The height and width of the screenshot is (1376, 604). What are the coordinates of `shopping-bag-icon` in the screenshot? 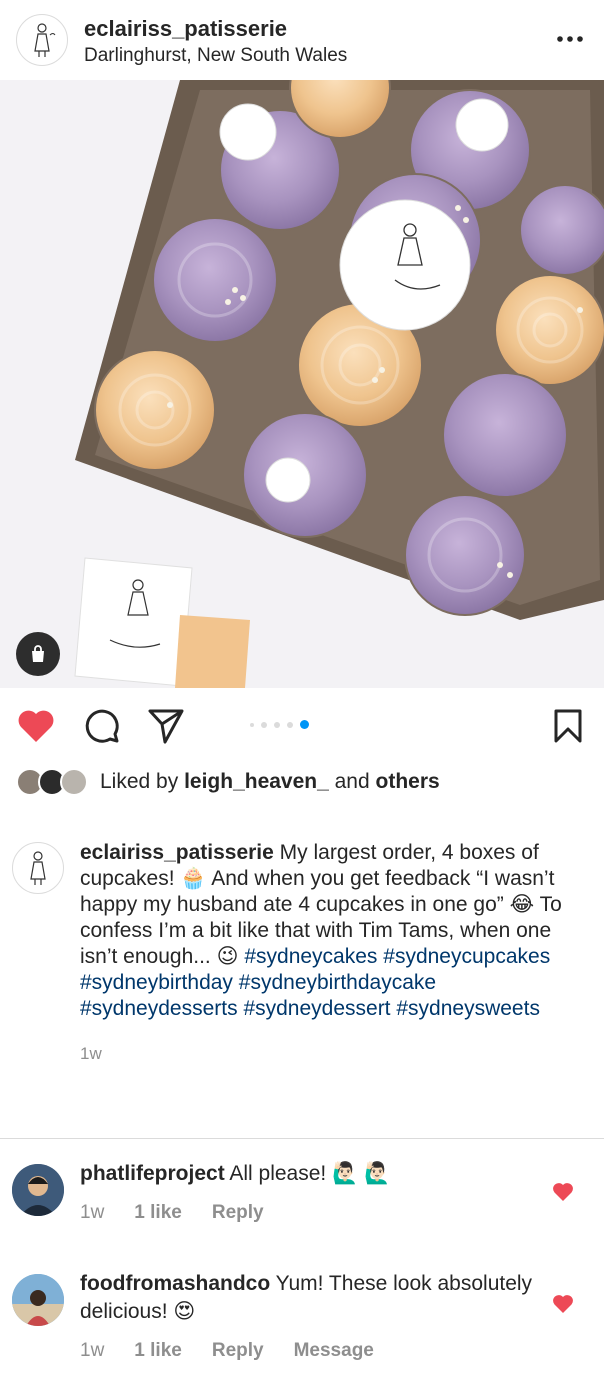 It's located at (38, 653).